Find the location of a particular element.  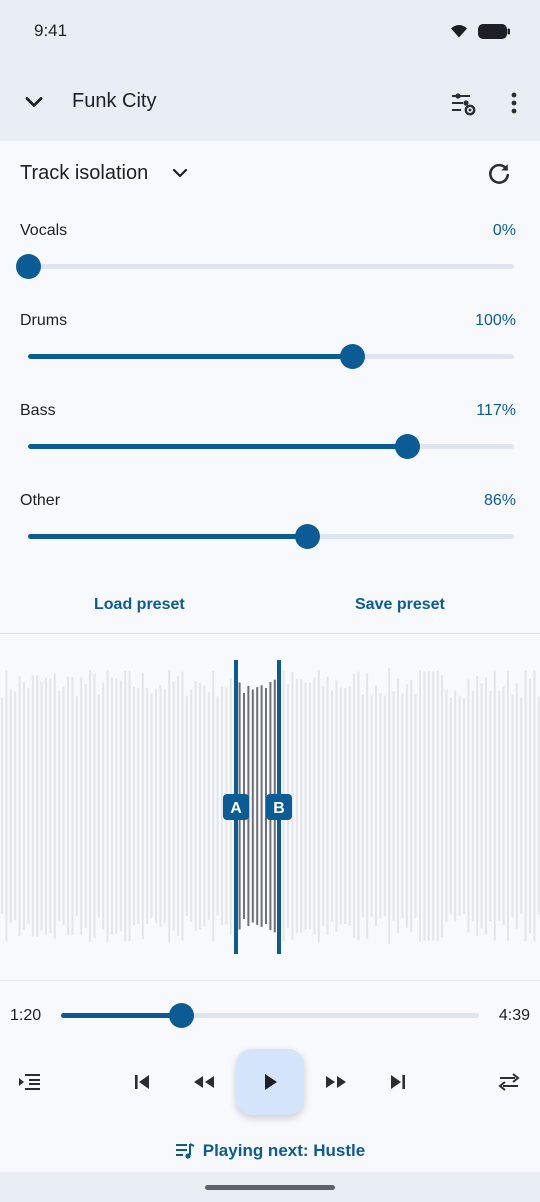

rewind-button is located at coordinates (204, 1082).